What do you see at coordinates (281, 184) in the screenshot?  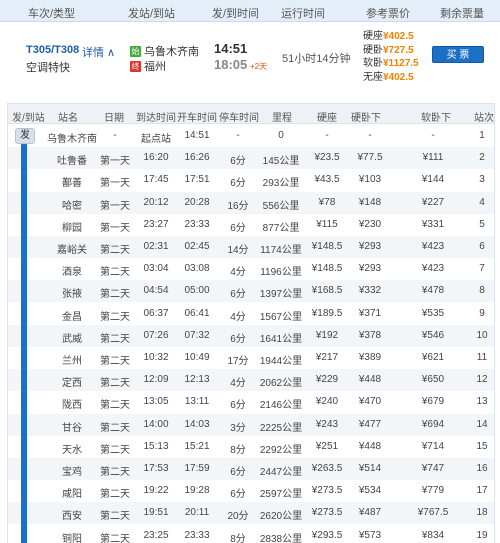 I see `distance: 293公里` at bounding box center [281, 184].